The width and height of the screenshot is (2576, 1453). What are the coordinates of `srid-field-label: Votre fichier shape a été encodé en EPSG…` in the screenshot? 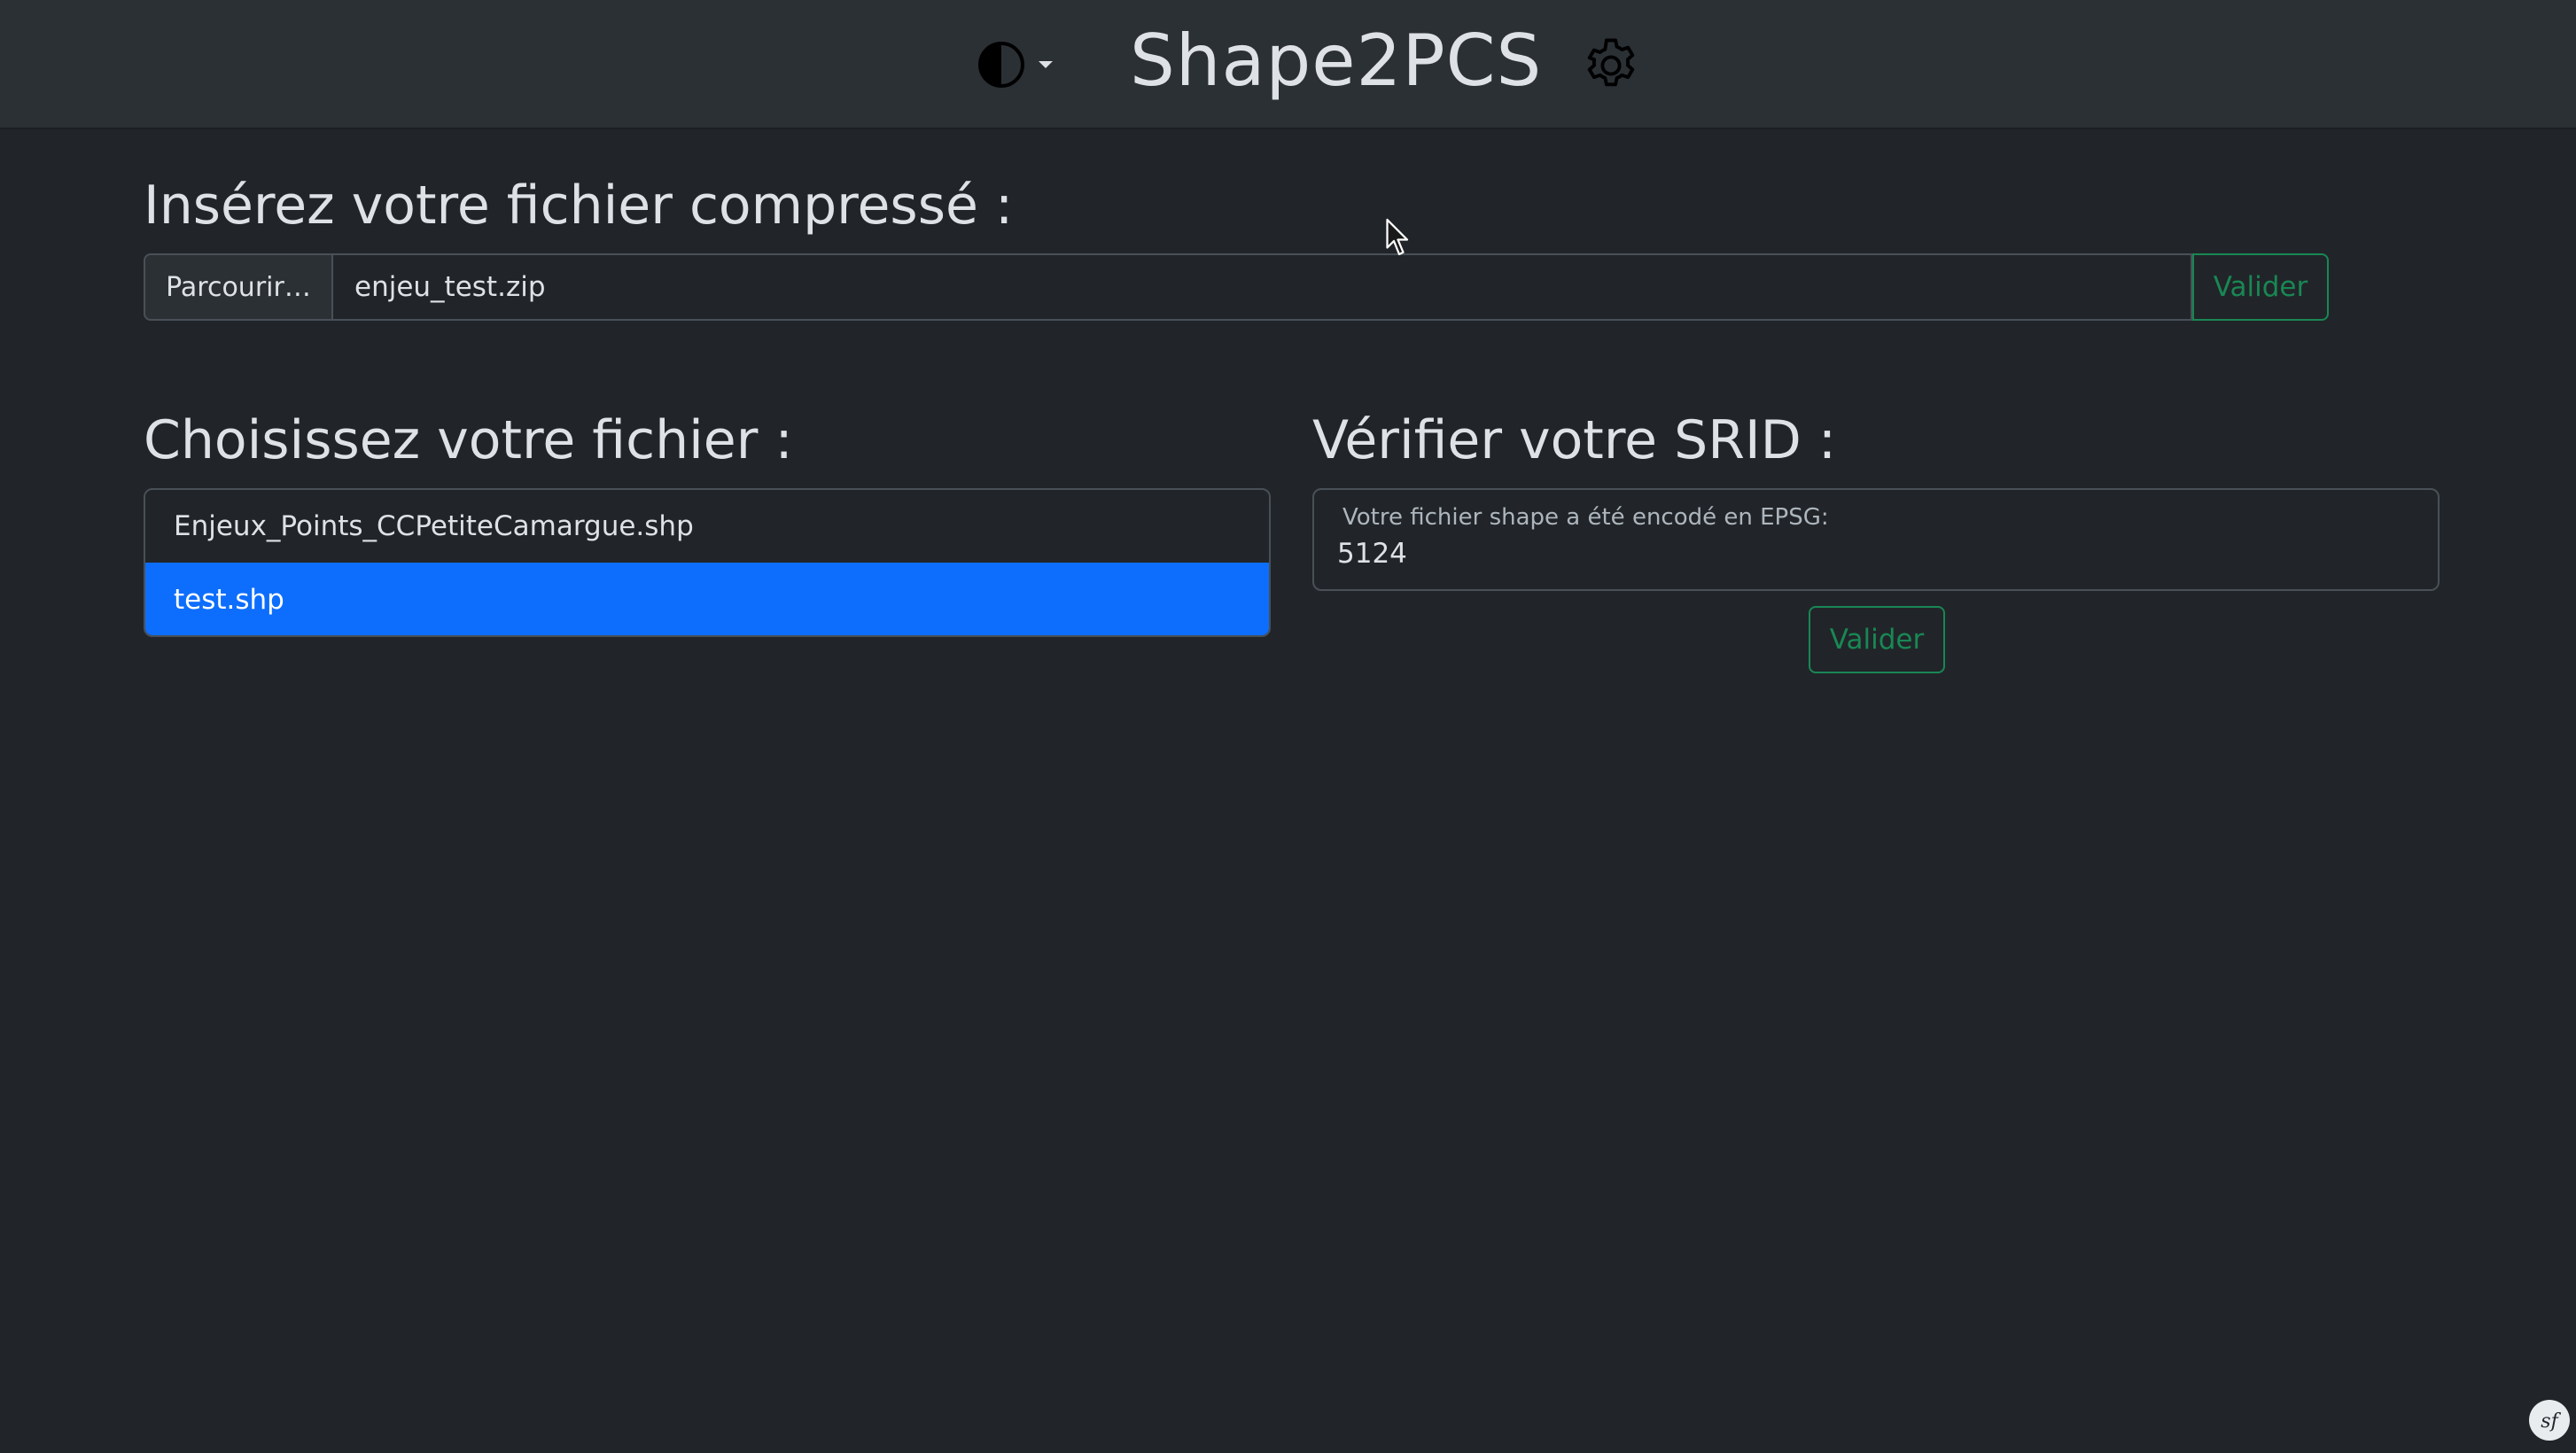 It's located at (1586, 517).